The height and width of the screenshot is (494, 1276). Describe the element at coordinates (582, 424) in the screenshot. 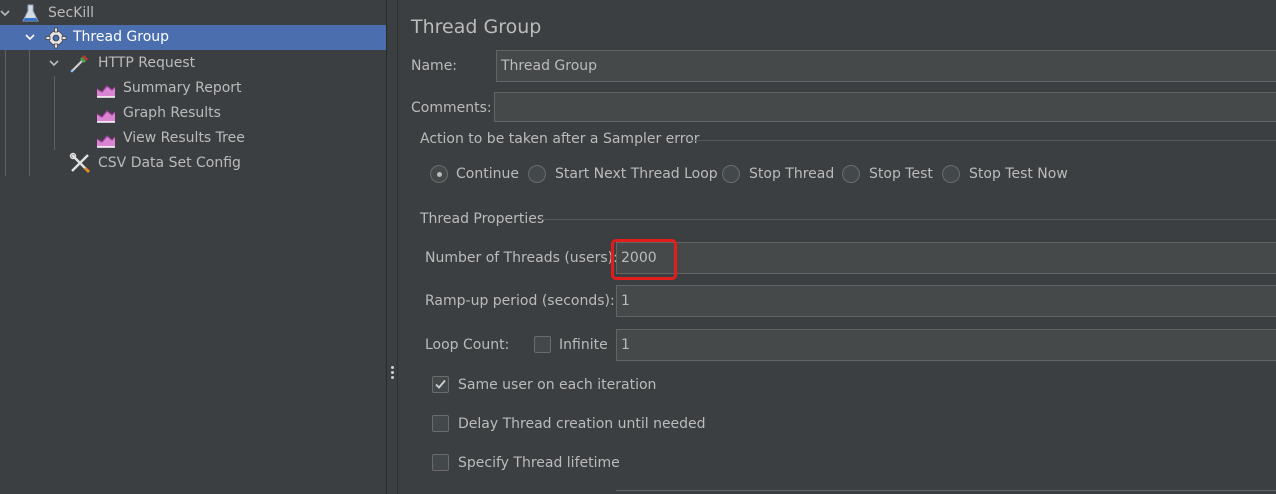

I see `delay-thread-label: Delay Thread creation until needed` at that location.